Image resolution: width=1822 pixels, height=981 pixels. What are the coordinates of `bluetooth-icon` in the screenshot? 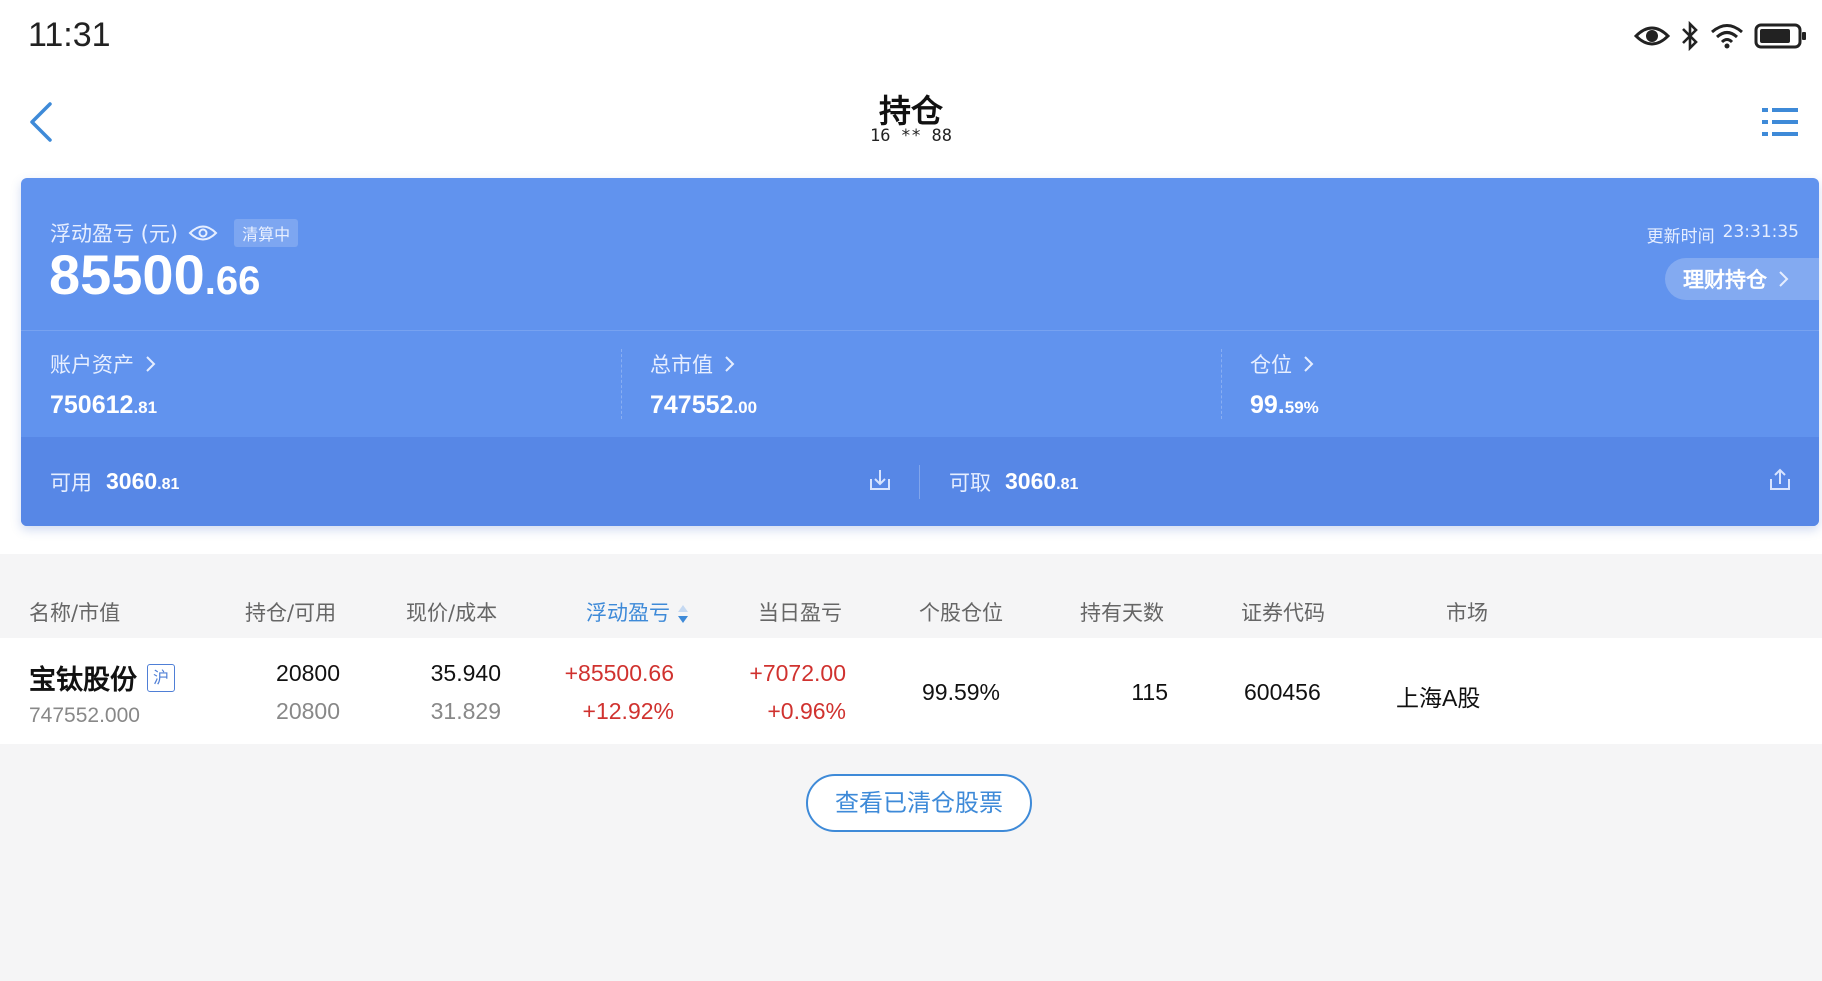 It's located at (1690, 36).